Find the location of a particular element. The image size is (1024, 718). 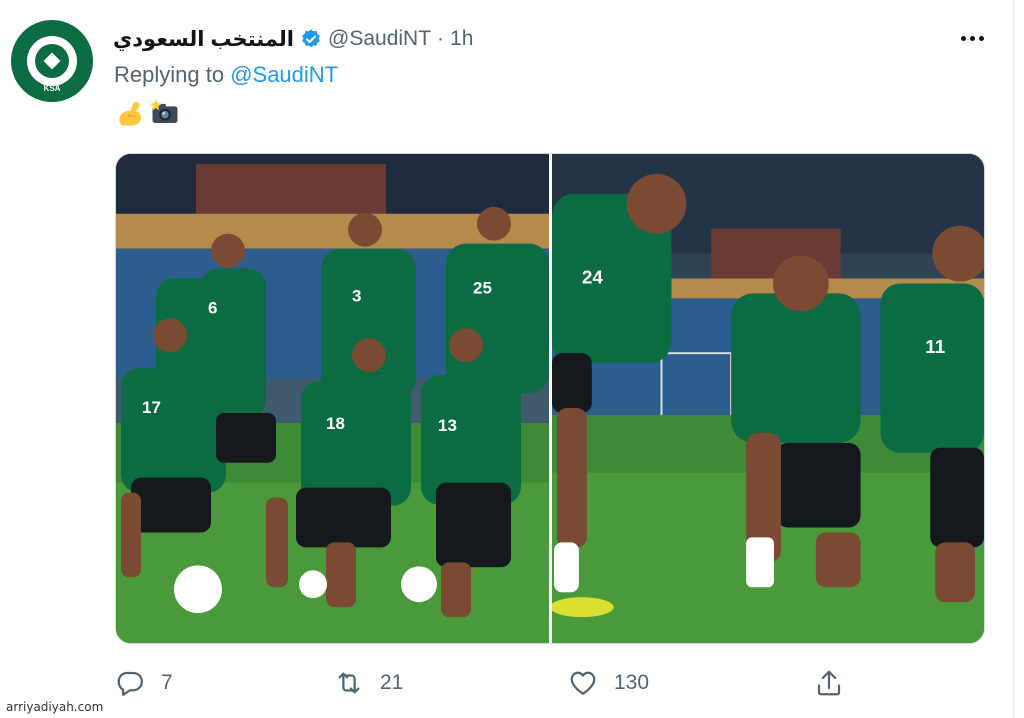

jersey-number: 24 is located at coordinates (593, 277).